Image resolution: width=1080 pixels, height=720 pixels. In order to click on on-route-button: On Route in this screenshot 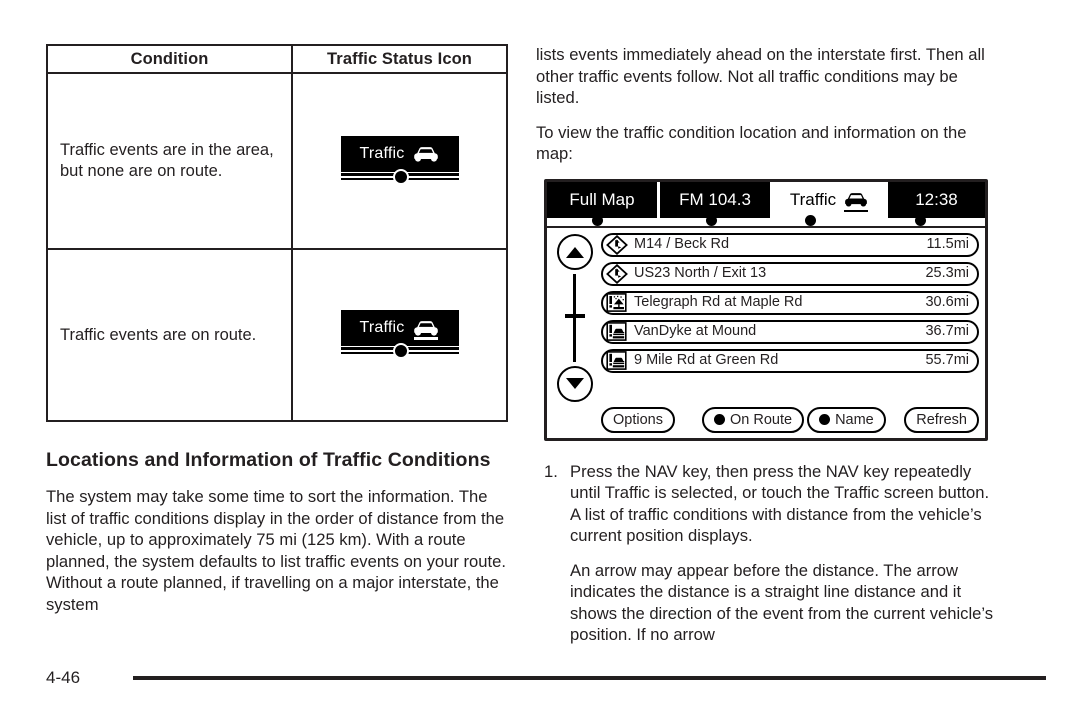, I will do `click(753, 419)`.